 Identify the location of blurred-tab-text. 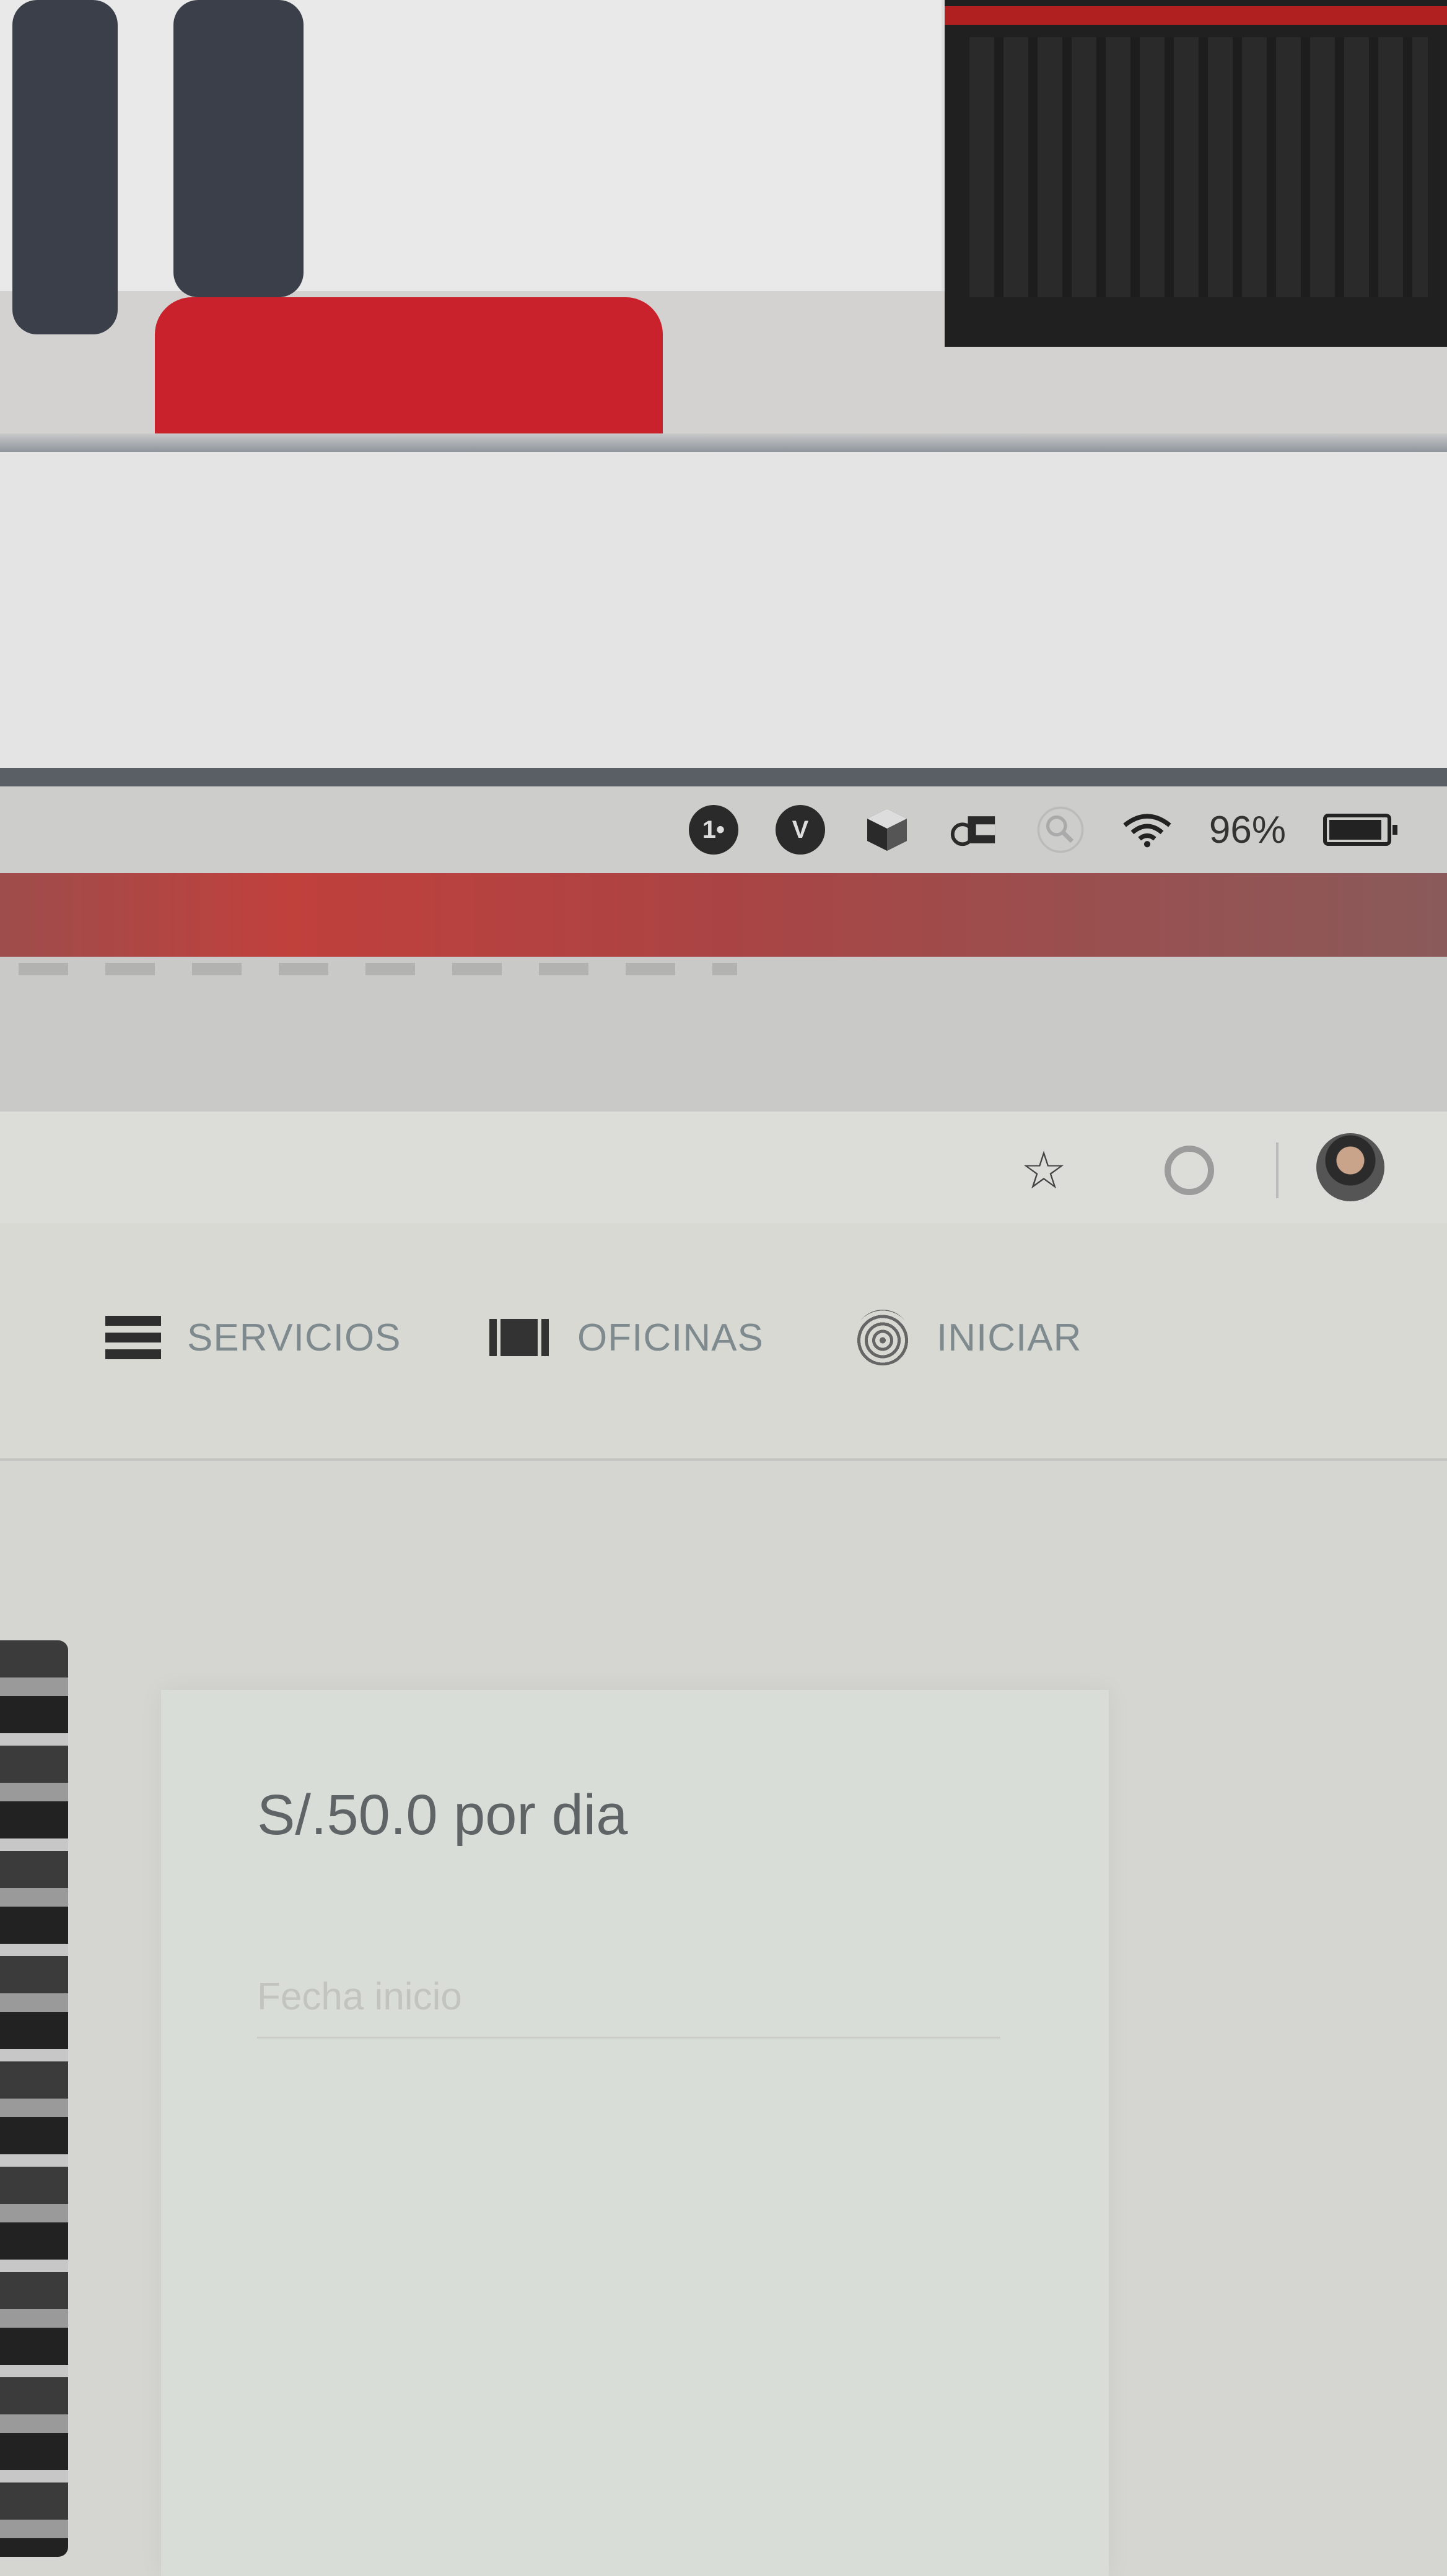
(378, 969).